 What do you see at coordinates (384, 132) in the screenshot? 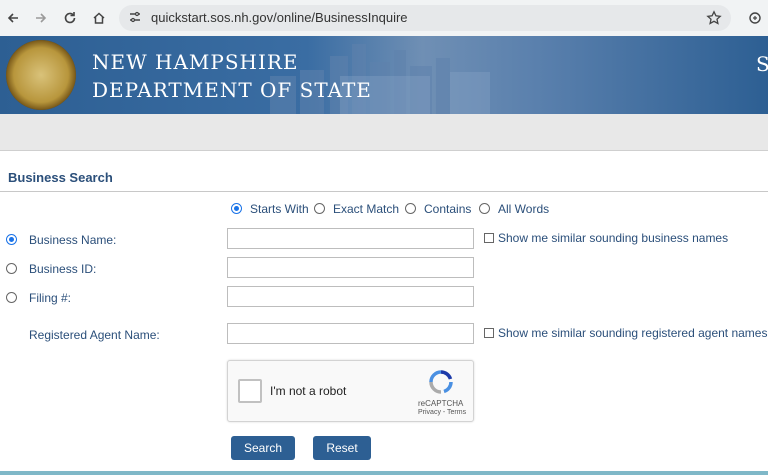
I see `nav-subbar` at bounding box center [384, 132].